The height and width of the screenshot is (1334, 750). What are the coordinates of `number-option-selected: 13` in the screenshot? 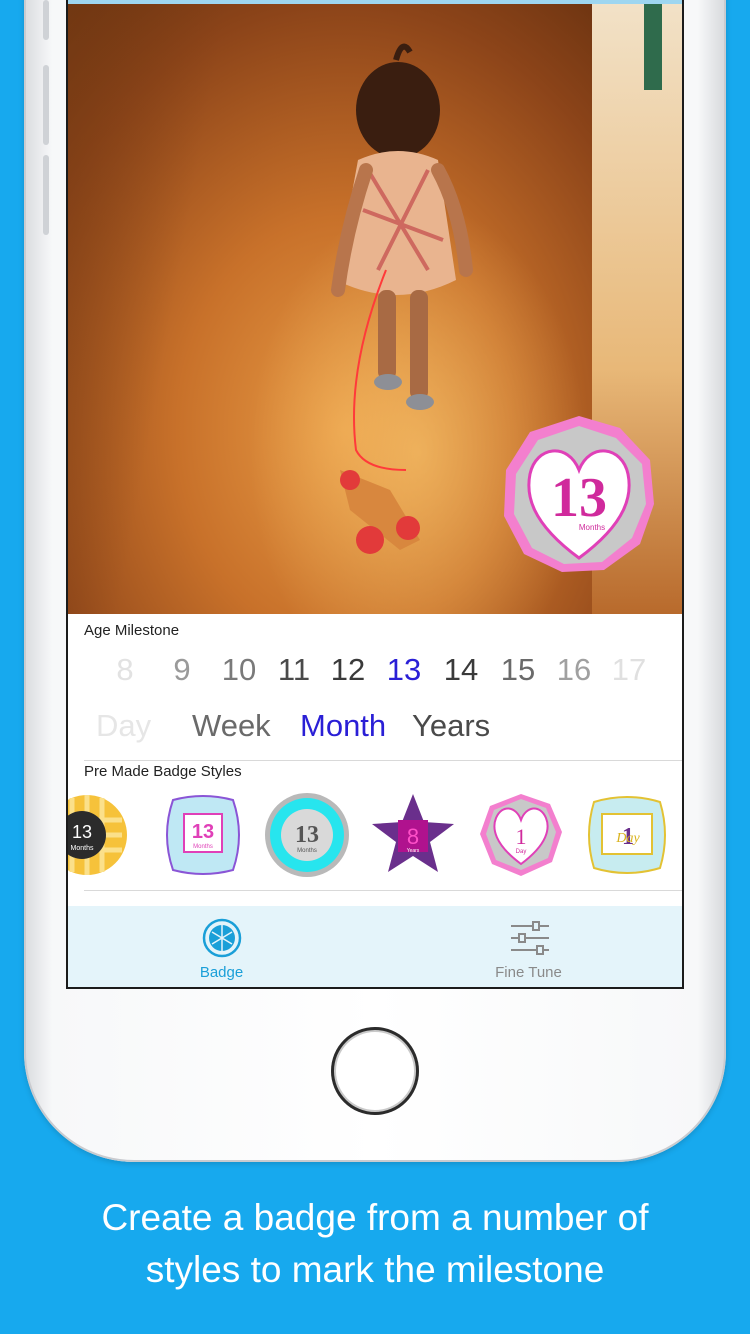 It's located at (404, 670).